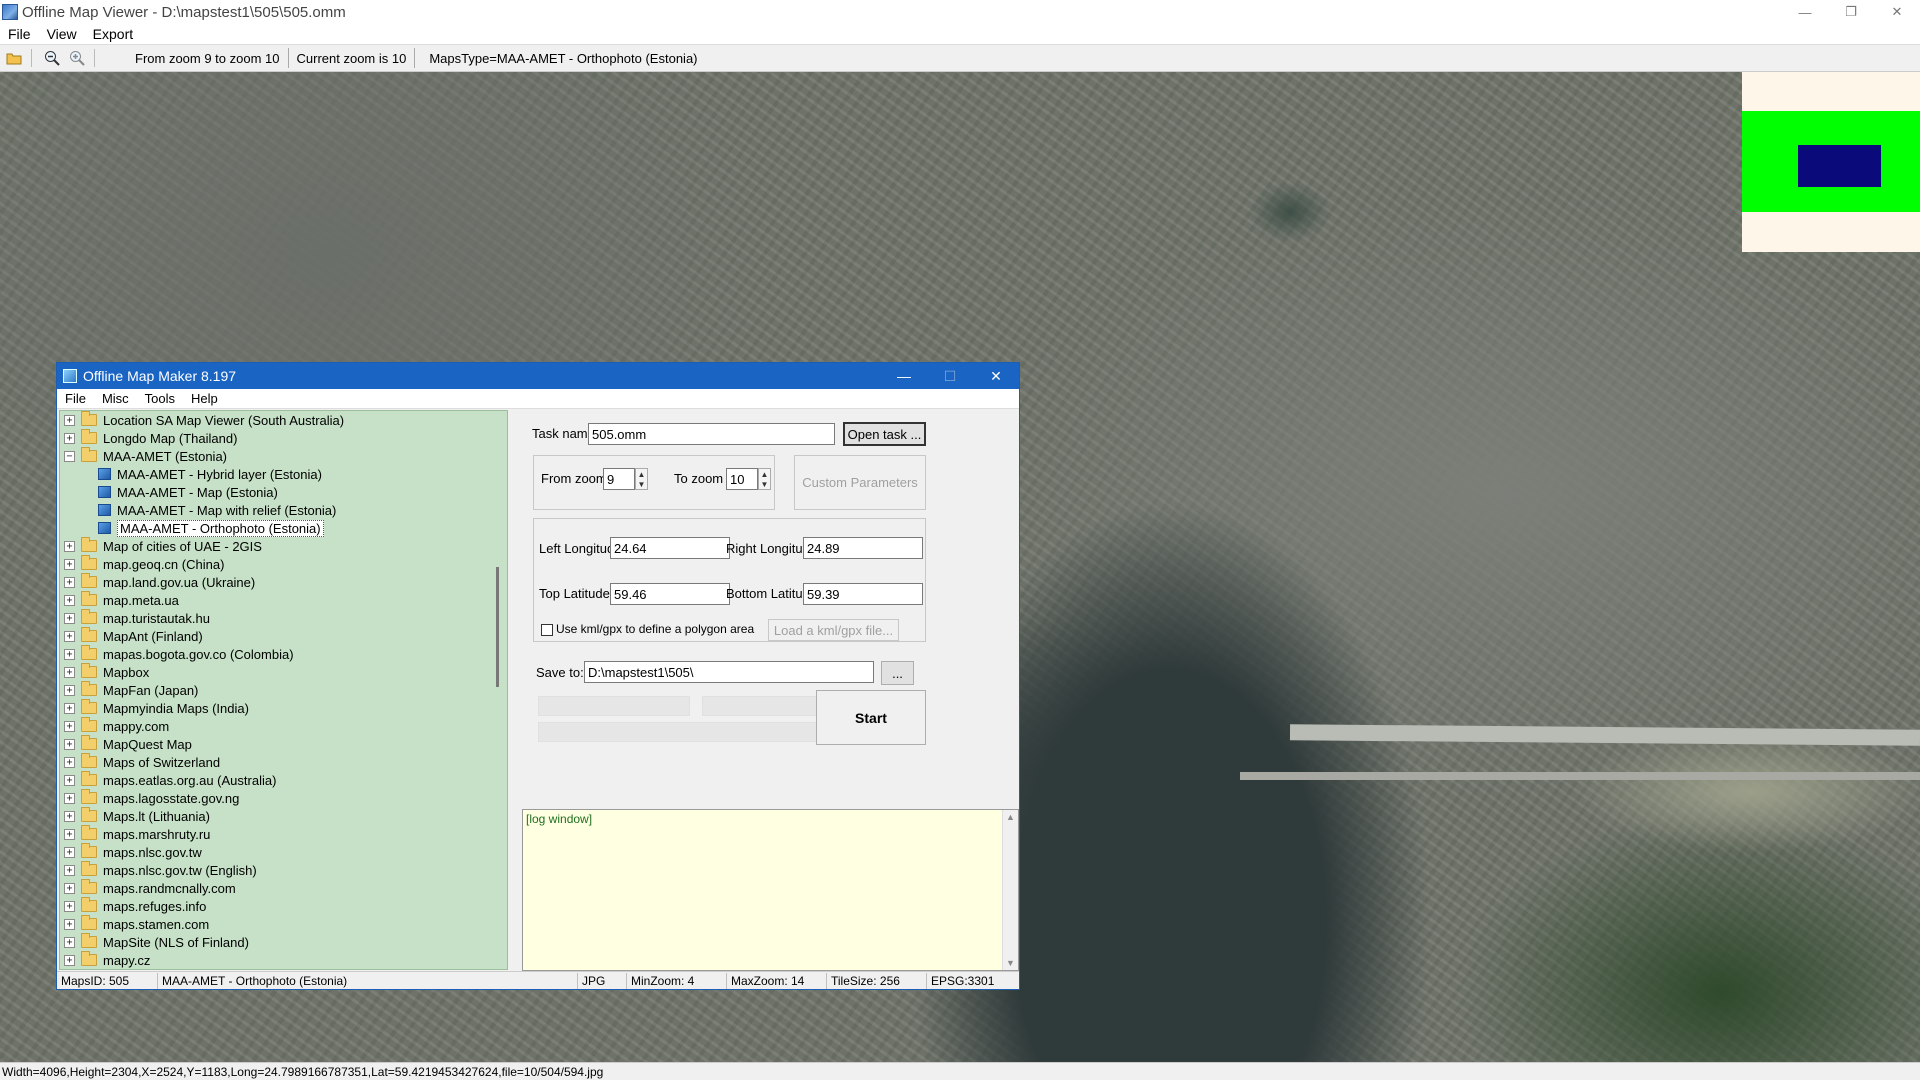  I want to click on from-zoom-spinner: ▲ ▼, so click(641, 479).